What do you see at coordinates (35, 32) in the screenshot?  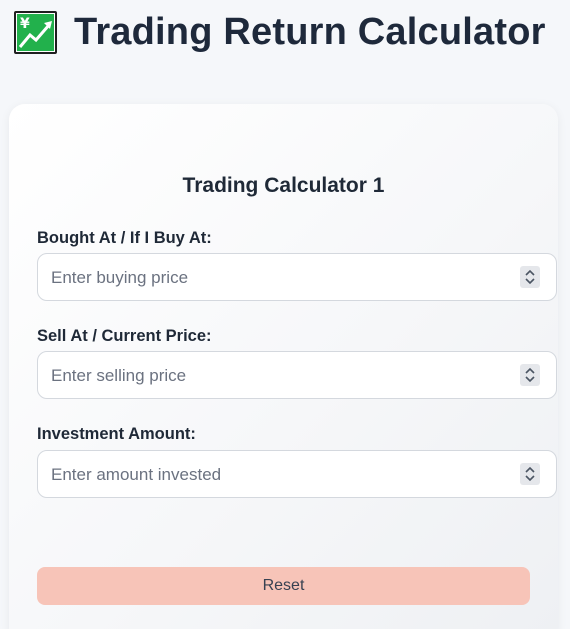 I see `chart-increasing-with-yen-icon: ¥` at bounding box center [35, 32].